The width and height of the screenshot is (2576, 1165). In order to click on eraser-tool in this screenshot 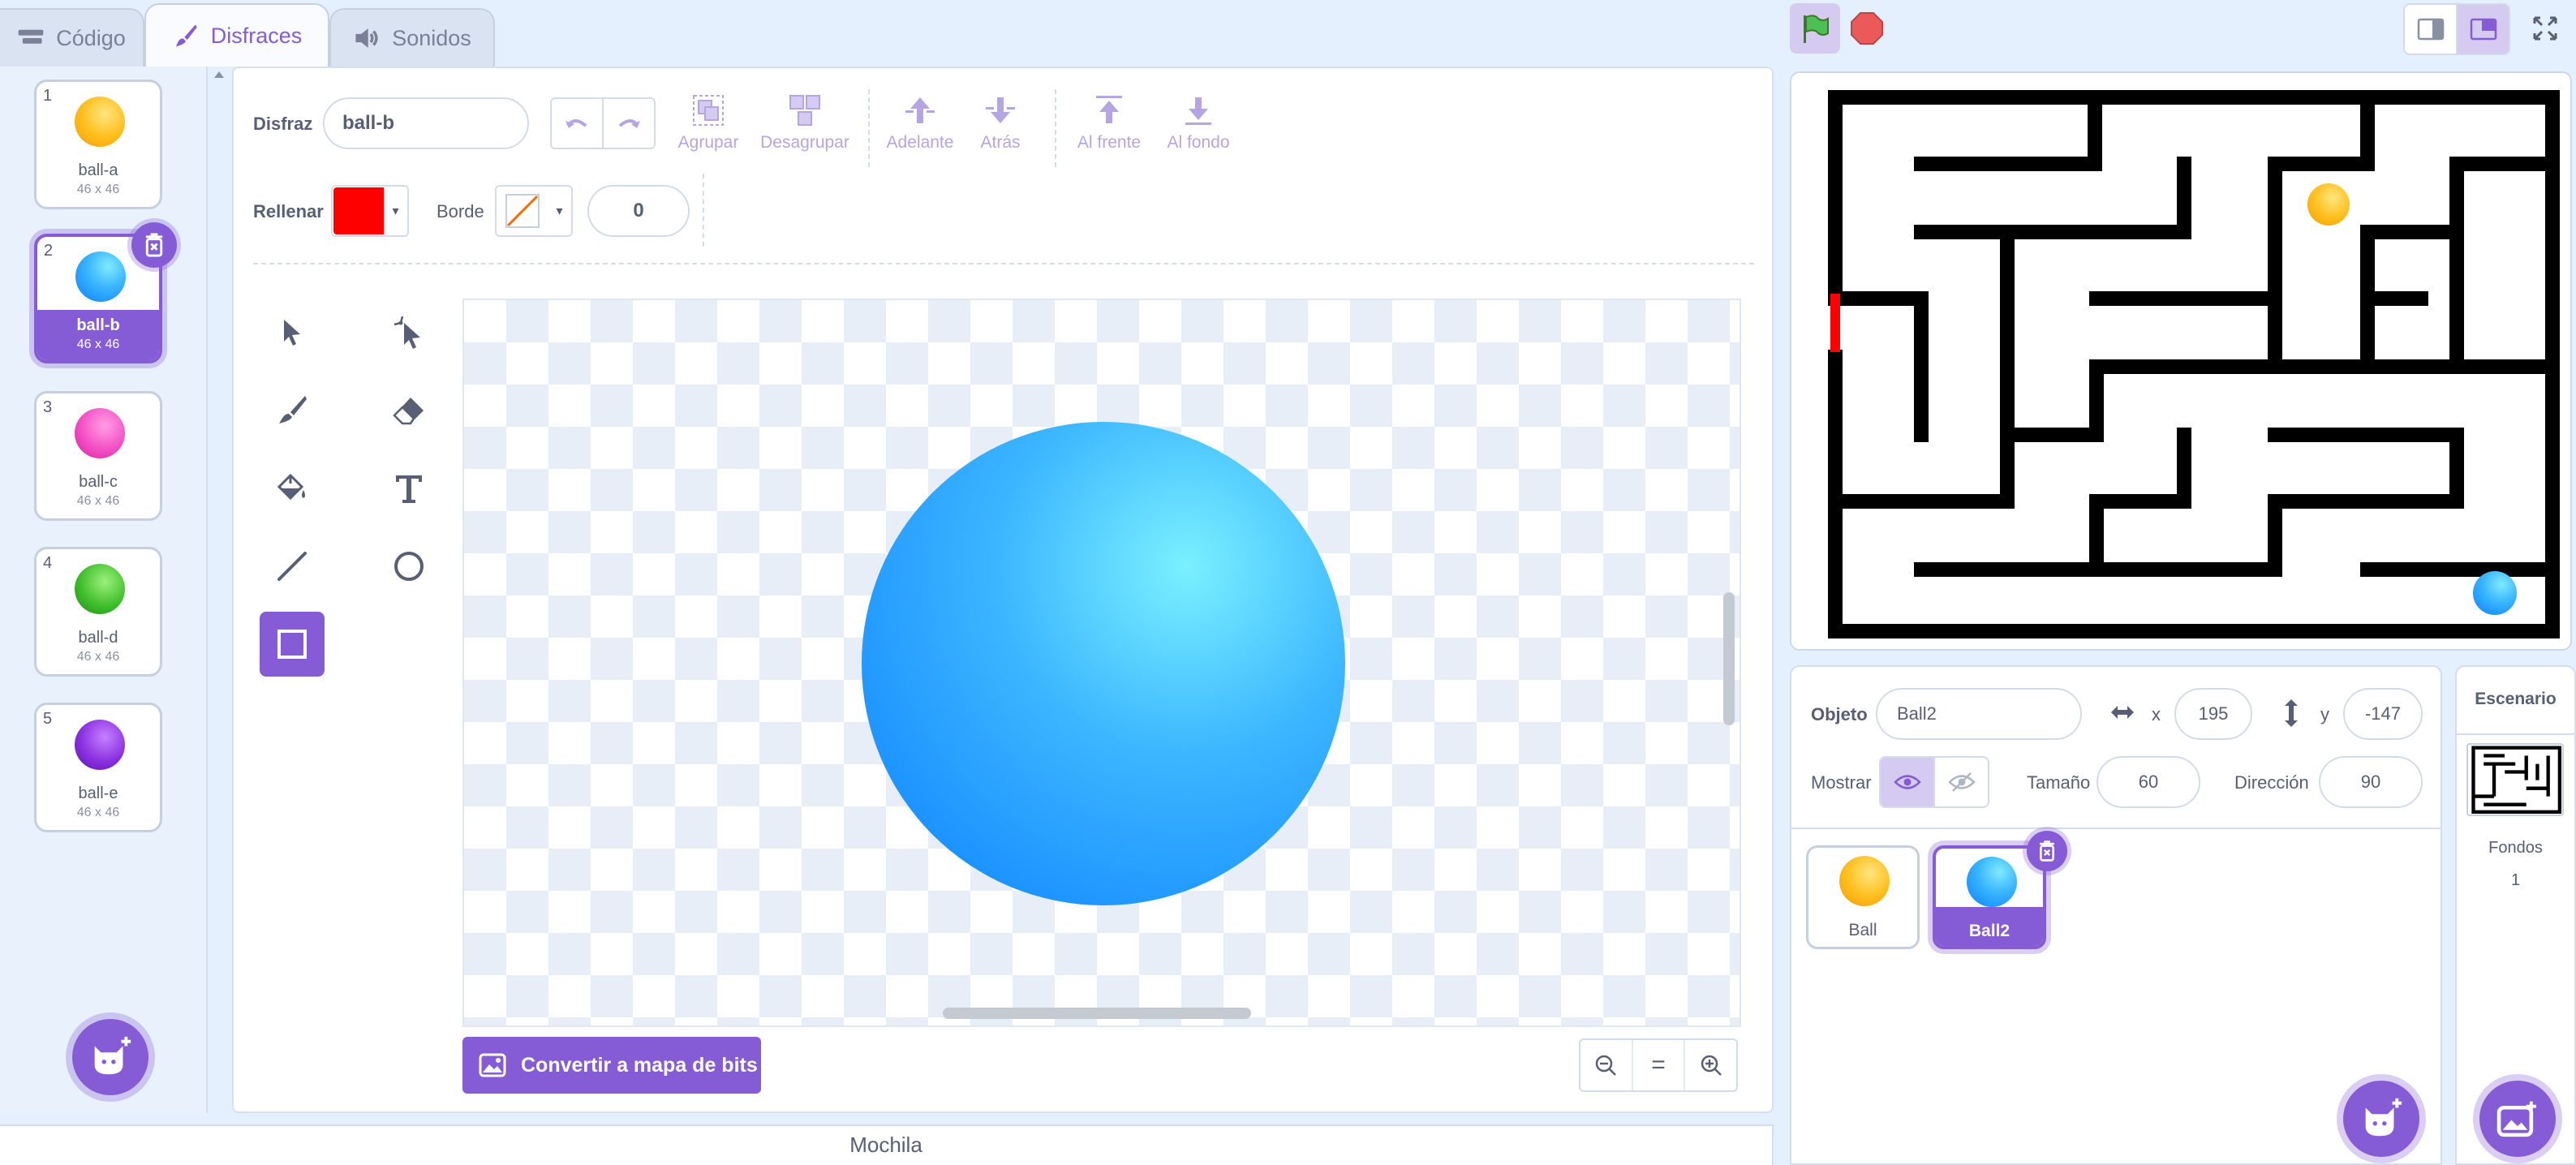, I will do `click(408, 410)`.